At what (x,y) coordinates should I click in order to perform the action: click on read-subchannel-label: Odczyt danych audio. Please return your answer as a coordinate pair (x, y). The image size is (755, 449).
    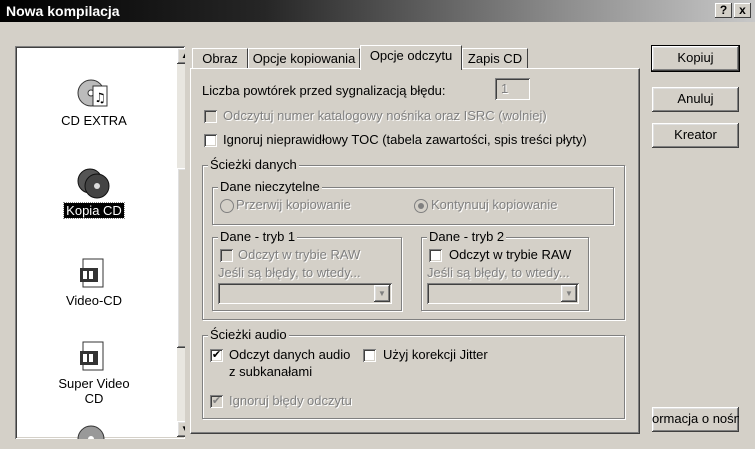
    Looking at the image, I should click on (290, 354).